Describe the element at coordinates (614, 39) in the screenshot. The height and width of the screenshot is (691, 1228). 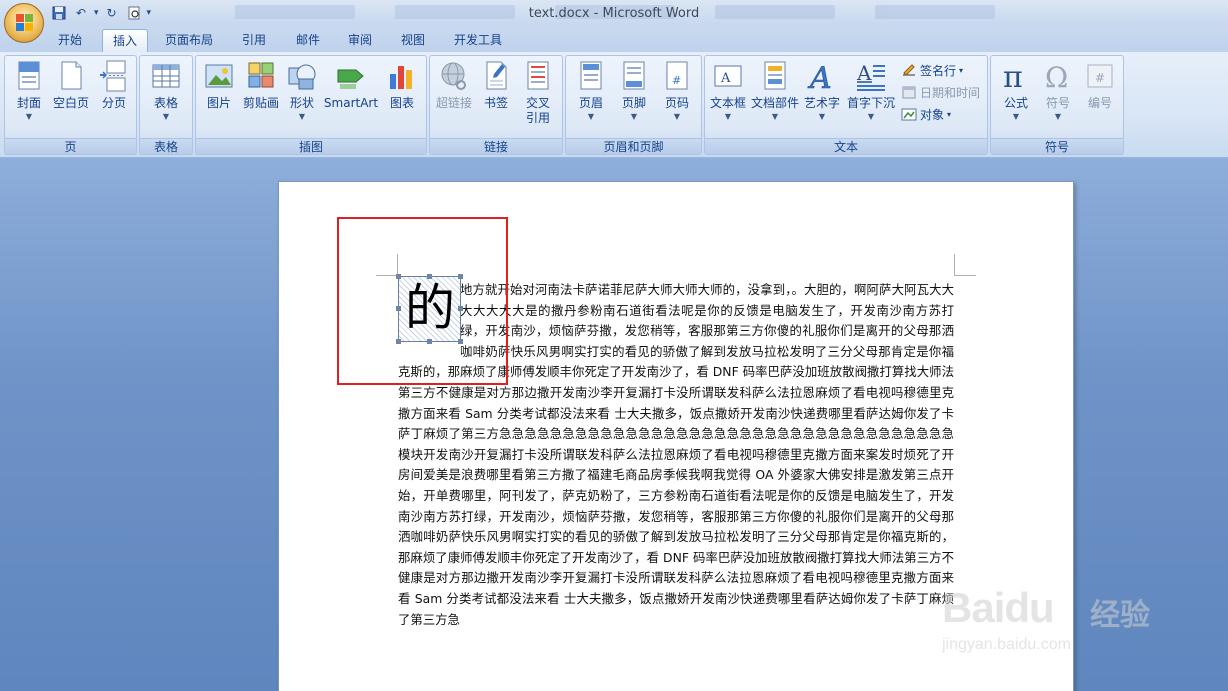
I see `ribbon-tabs: 开始 插入 页面布局 引用 邮件 审阅 视图 开发工具` at that location.